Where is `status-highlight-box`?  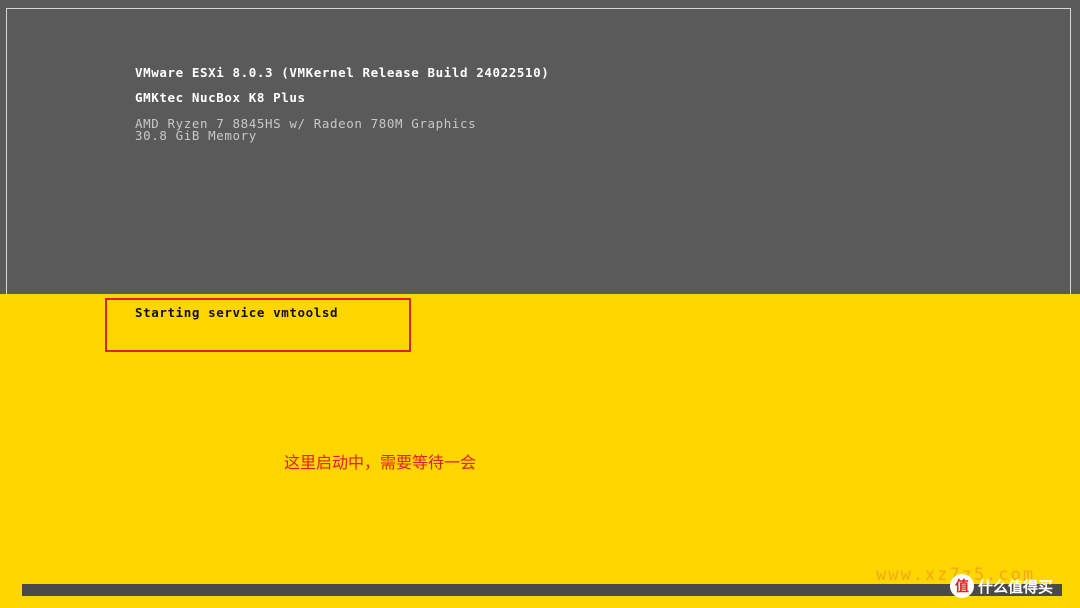 status-highlight-box is located at coordinates (258, 325).